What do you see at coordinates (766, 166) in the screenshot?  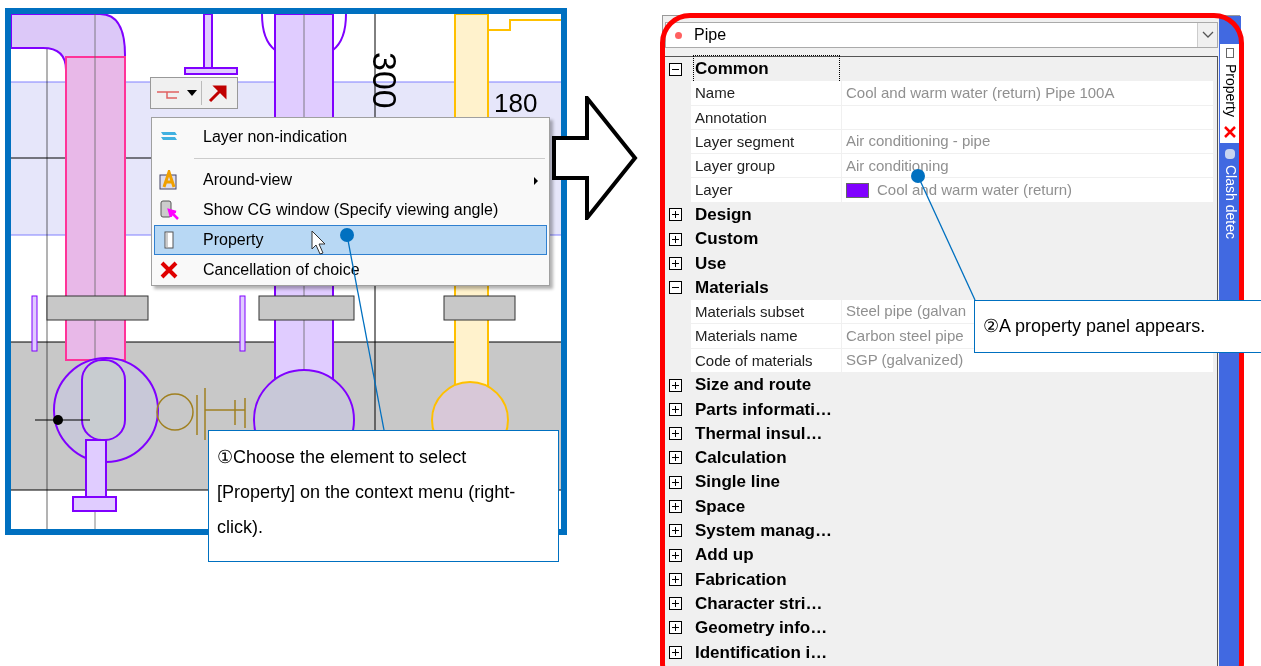 I see `property-name: Layer group` at bounding box center [766, 166].